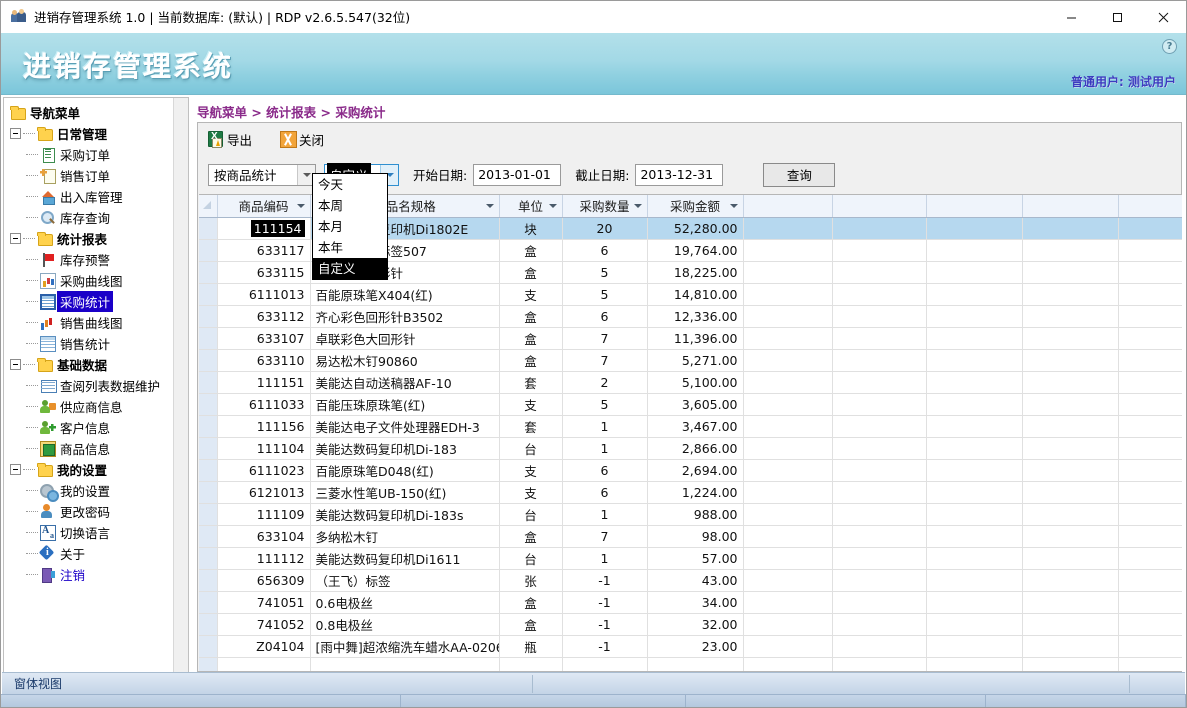 Image resolution: width=1187 pixels, height=708 pixels. What do you see at coordinates (690, 448) in the screenshot?
I see `table-row: 111104 美能达数码复印机Di-183 台 1 2,866.00` at bounding box center [690, 448].